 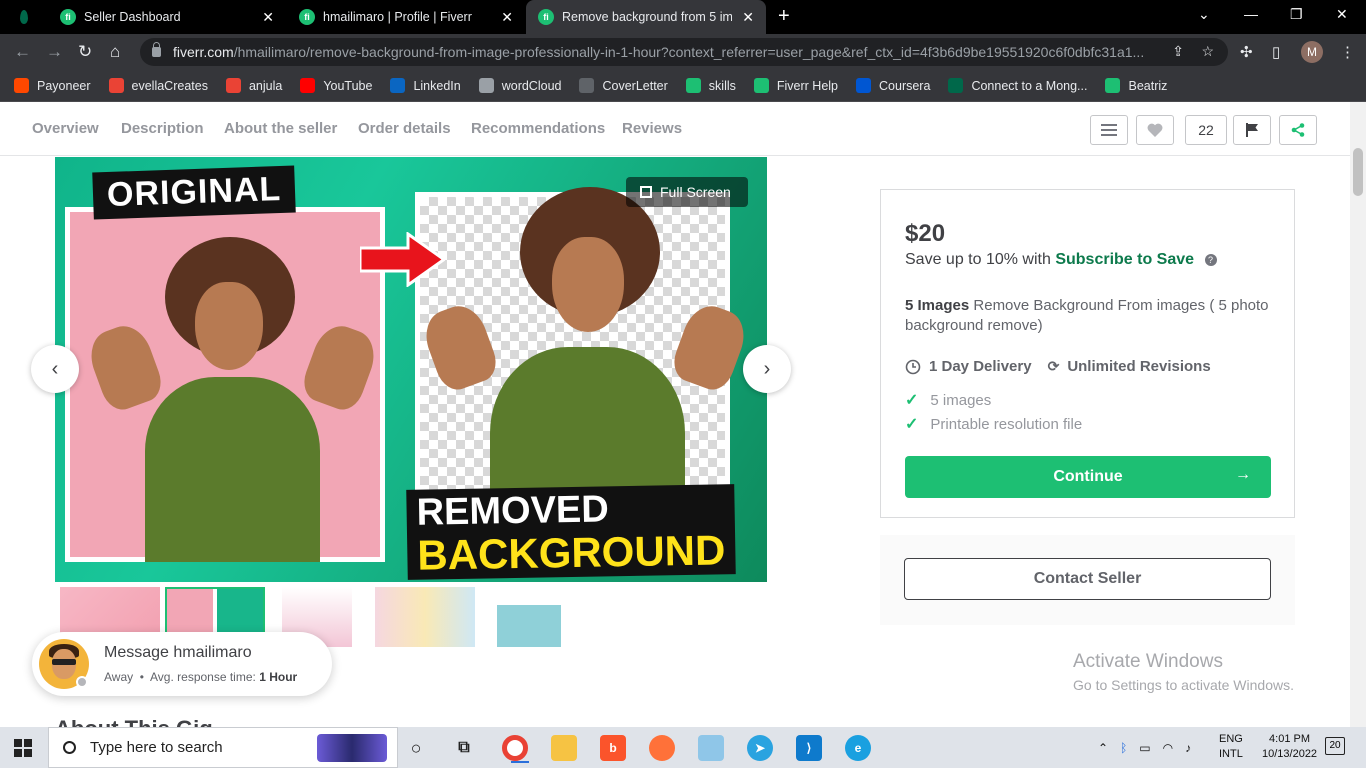 I want to click on bookmark-label: CoverLetter, so click(x=635, y=85).